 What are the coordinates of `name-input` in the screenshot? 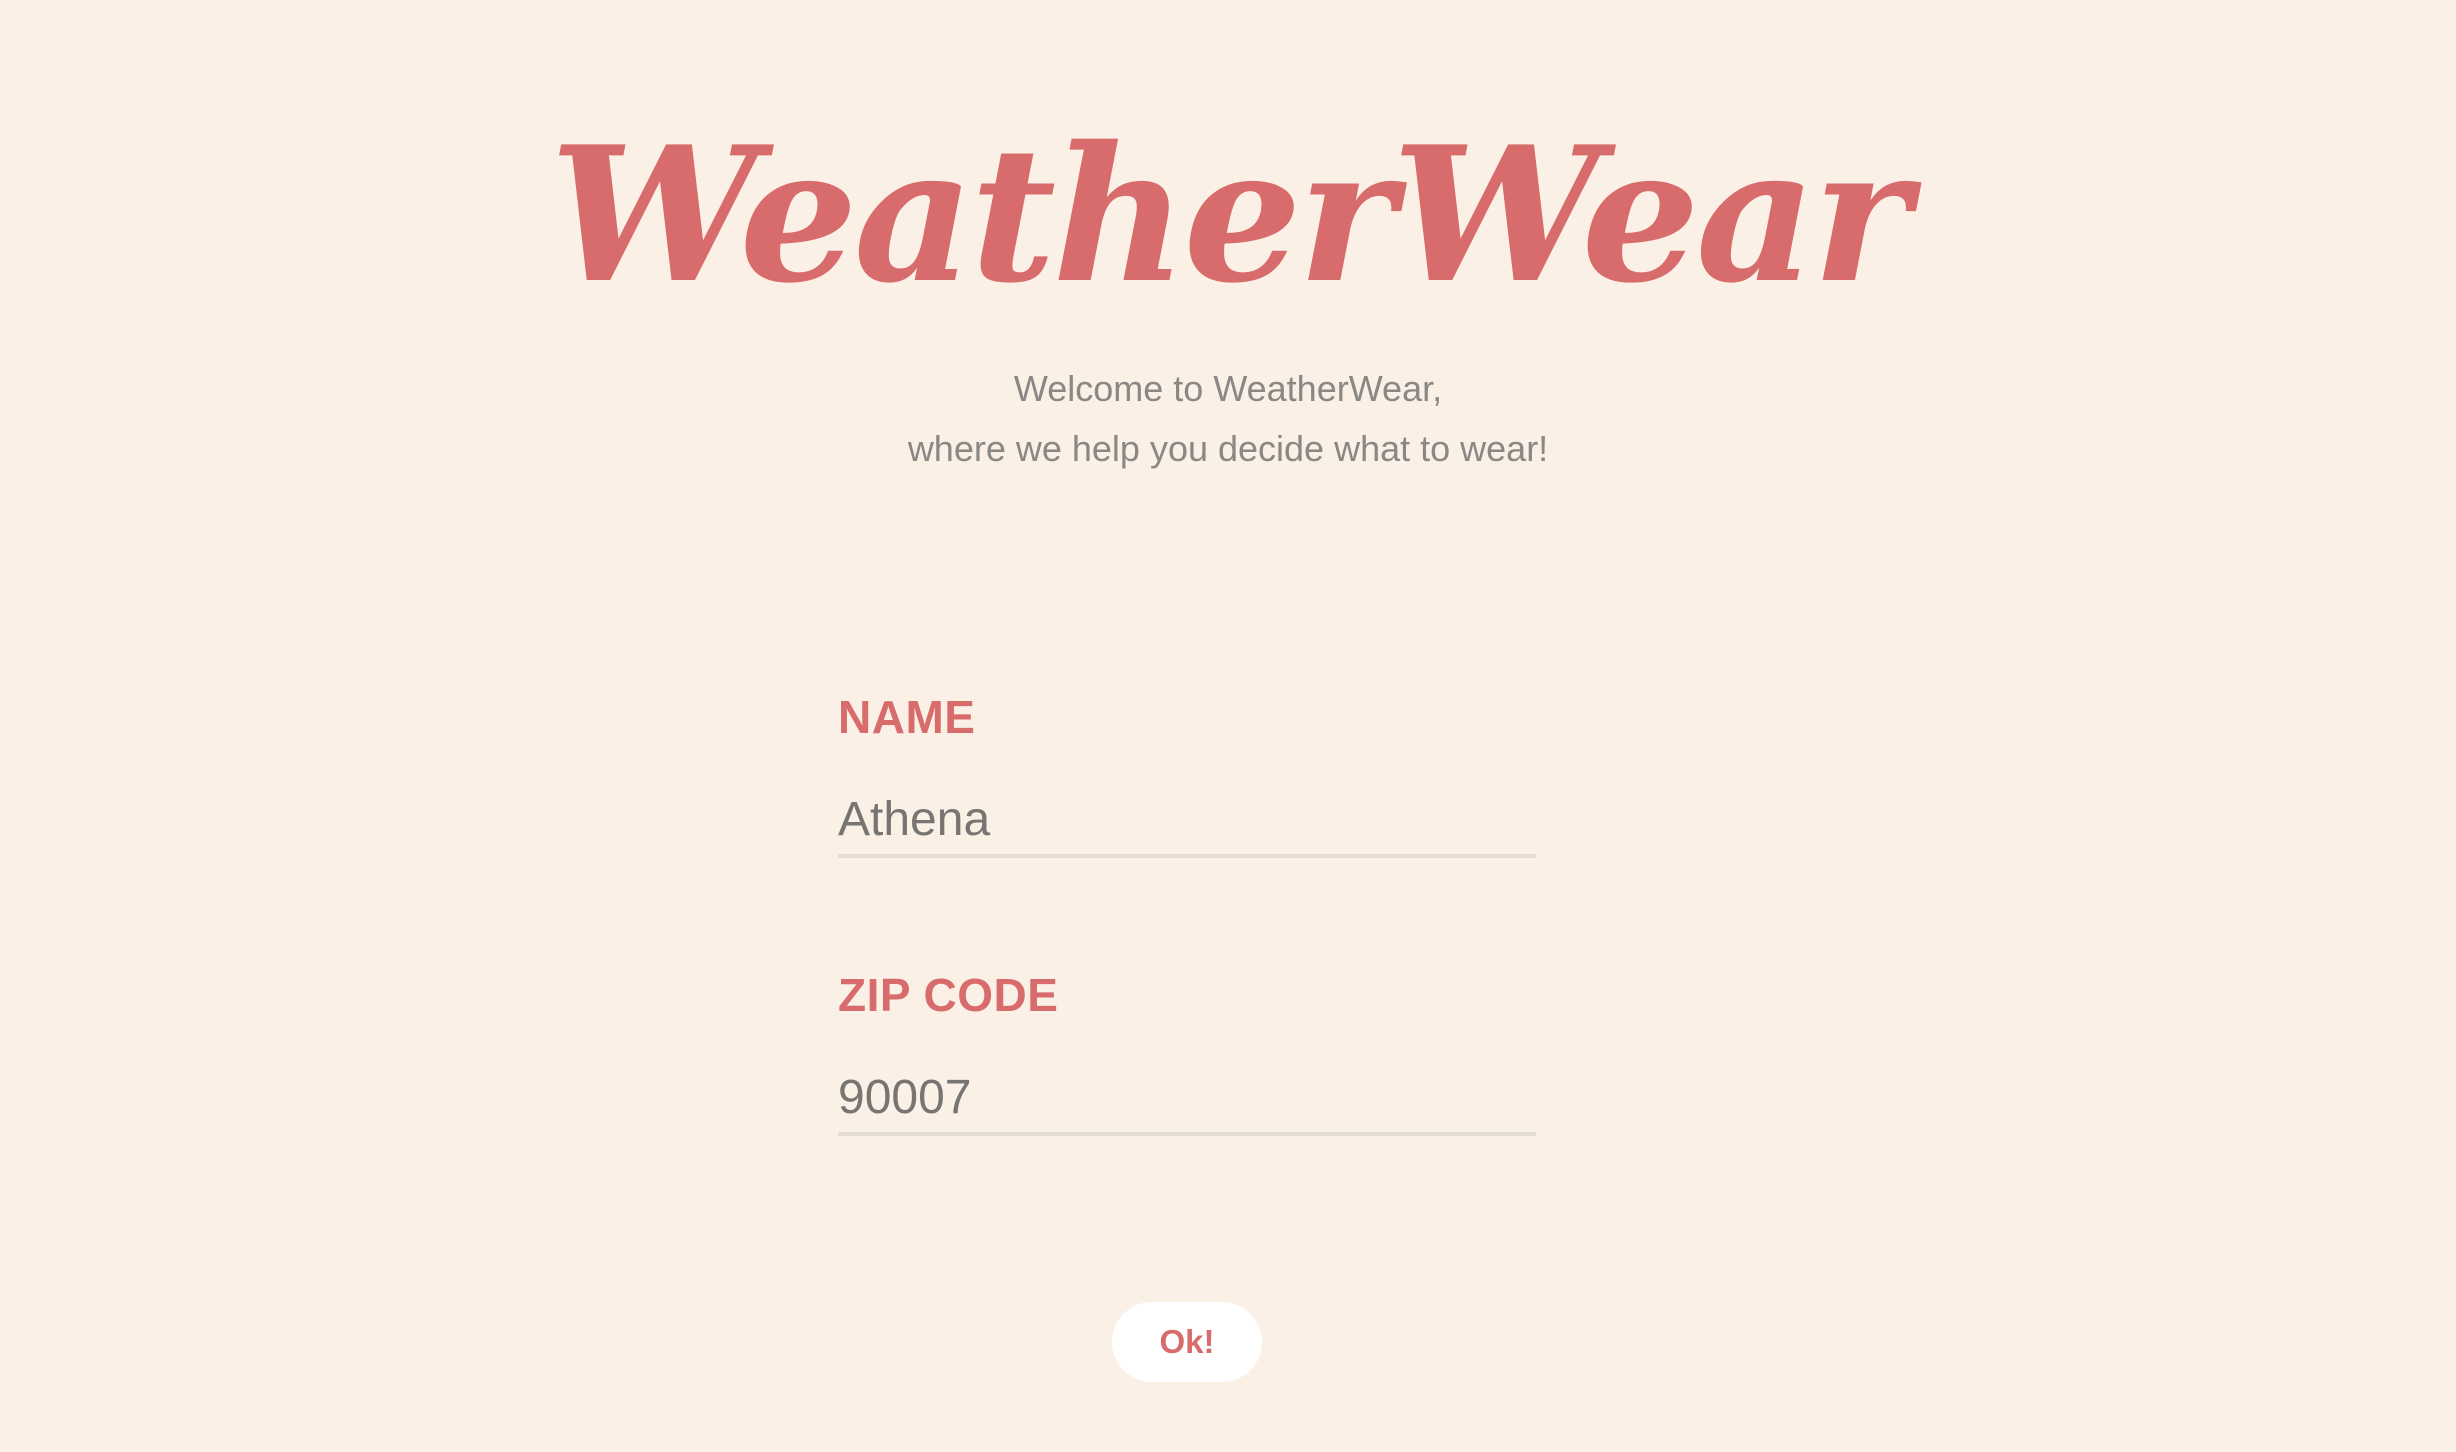 It's located at (1187, 821).